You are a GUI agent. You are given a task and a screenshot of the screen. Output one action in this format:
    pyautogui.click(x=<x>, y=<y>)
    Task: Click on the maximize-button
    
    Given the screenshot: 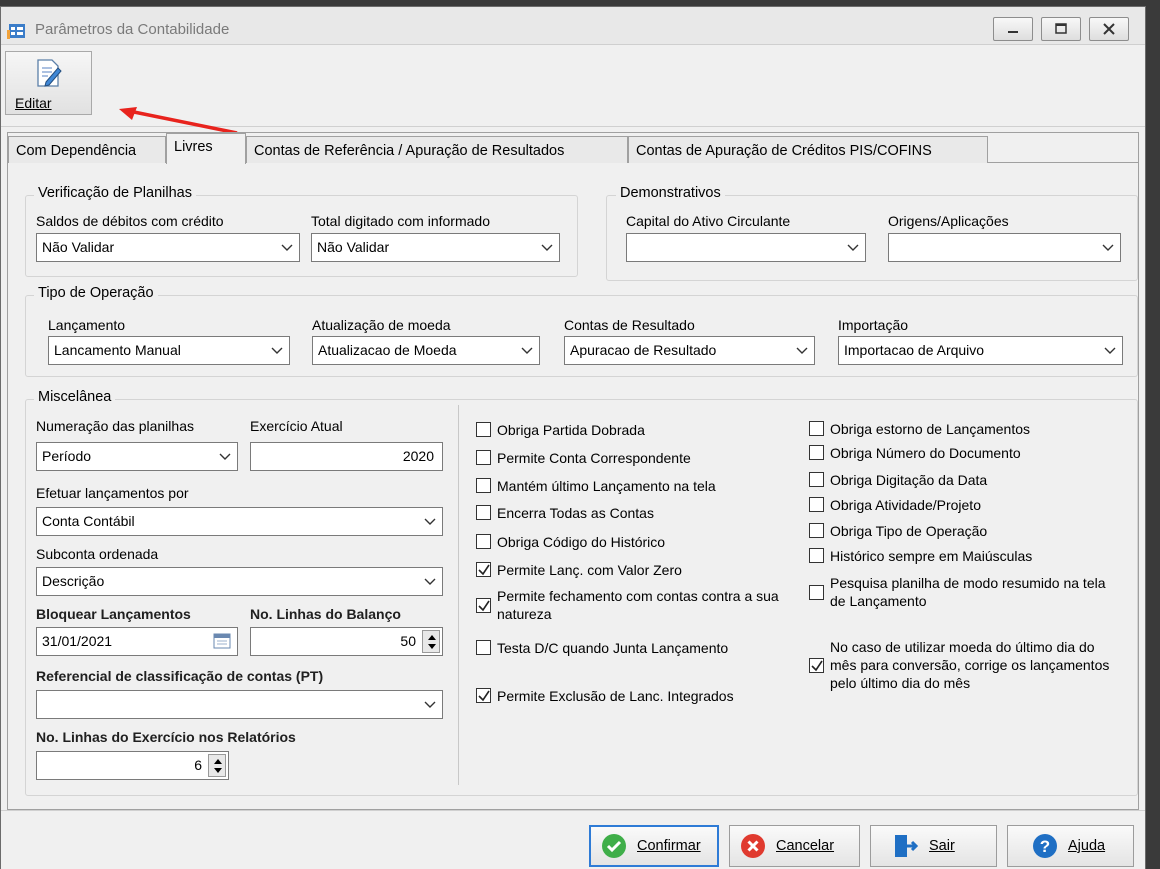 What is the action you would take?
    pyautogui.click(x=1061, y=29)
    